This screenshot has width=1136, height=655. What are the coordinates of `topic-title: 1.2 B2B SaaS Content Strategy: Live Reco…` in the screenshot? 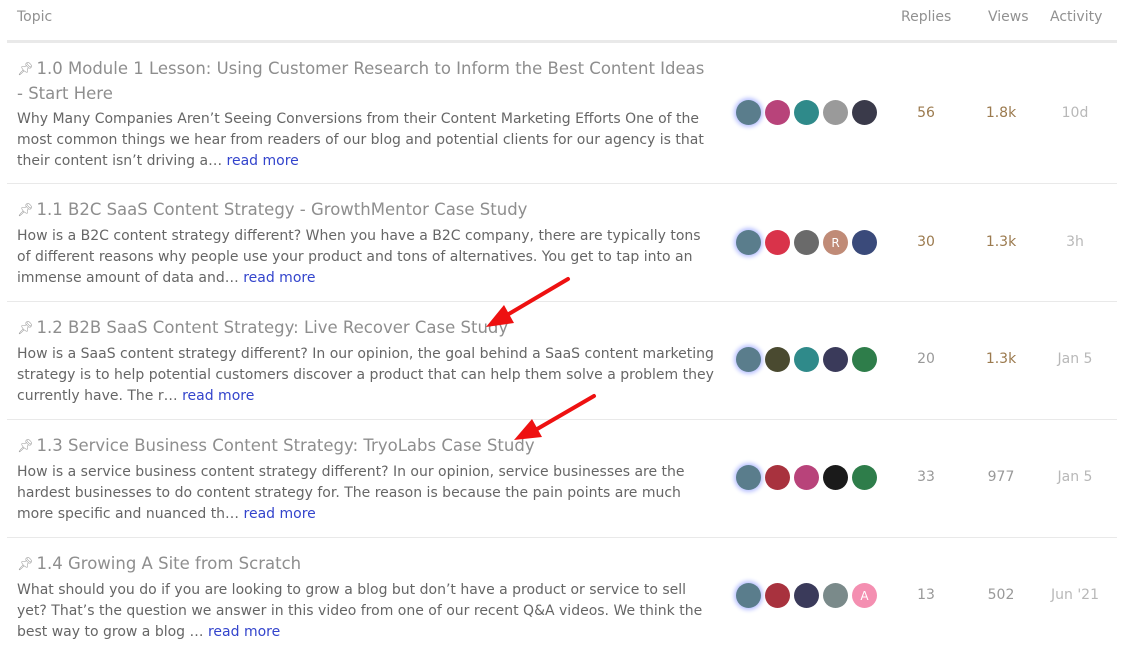 It's located at (273, 327).